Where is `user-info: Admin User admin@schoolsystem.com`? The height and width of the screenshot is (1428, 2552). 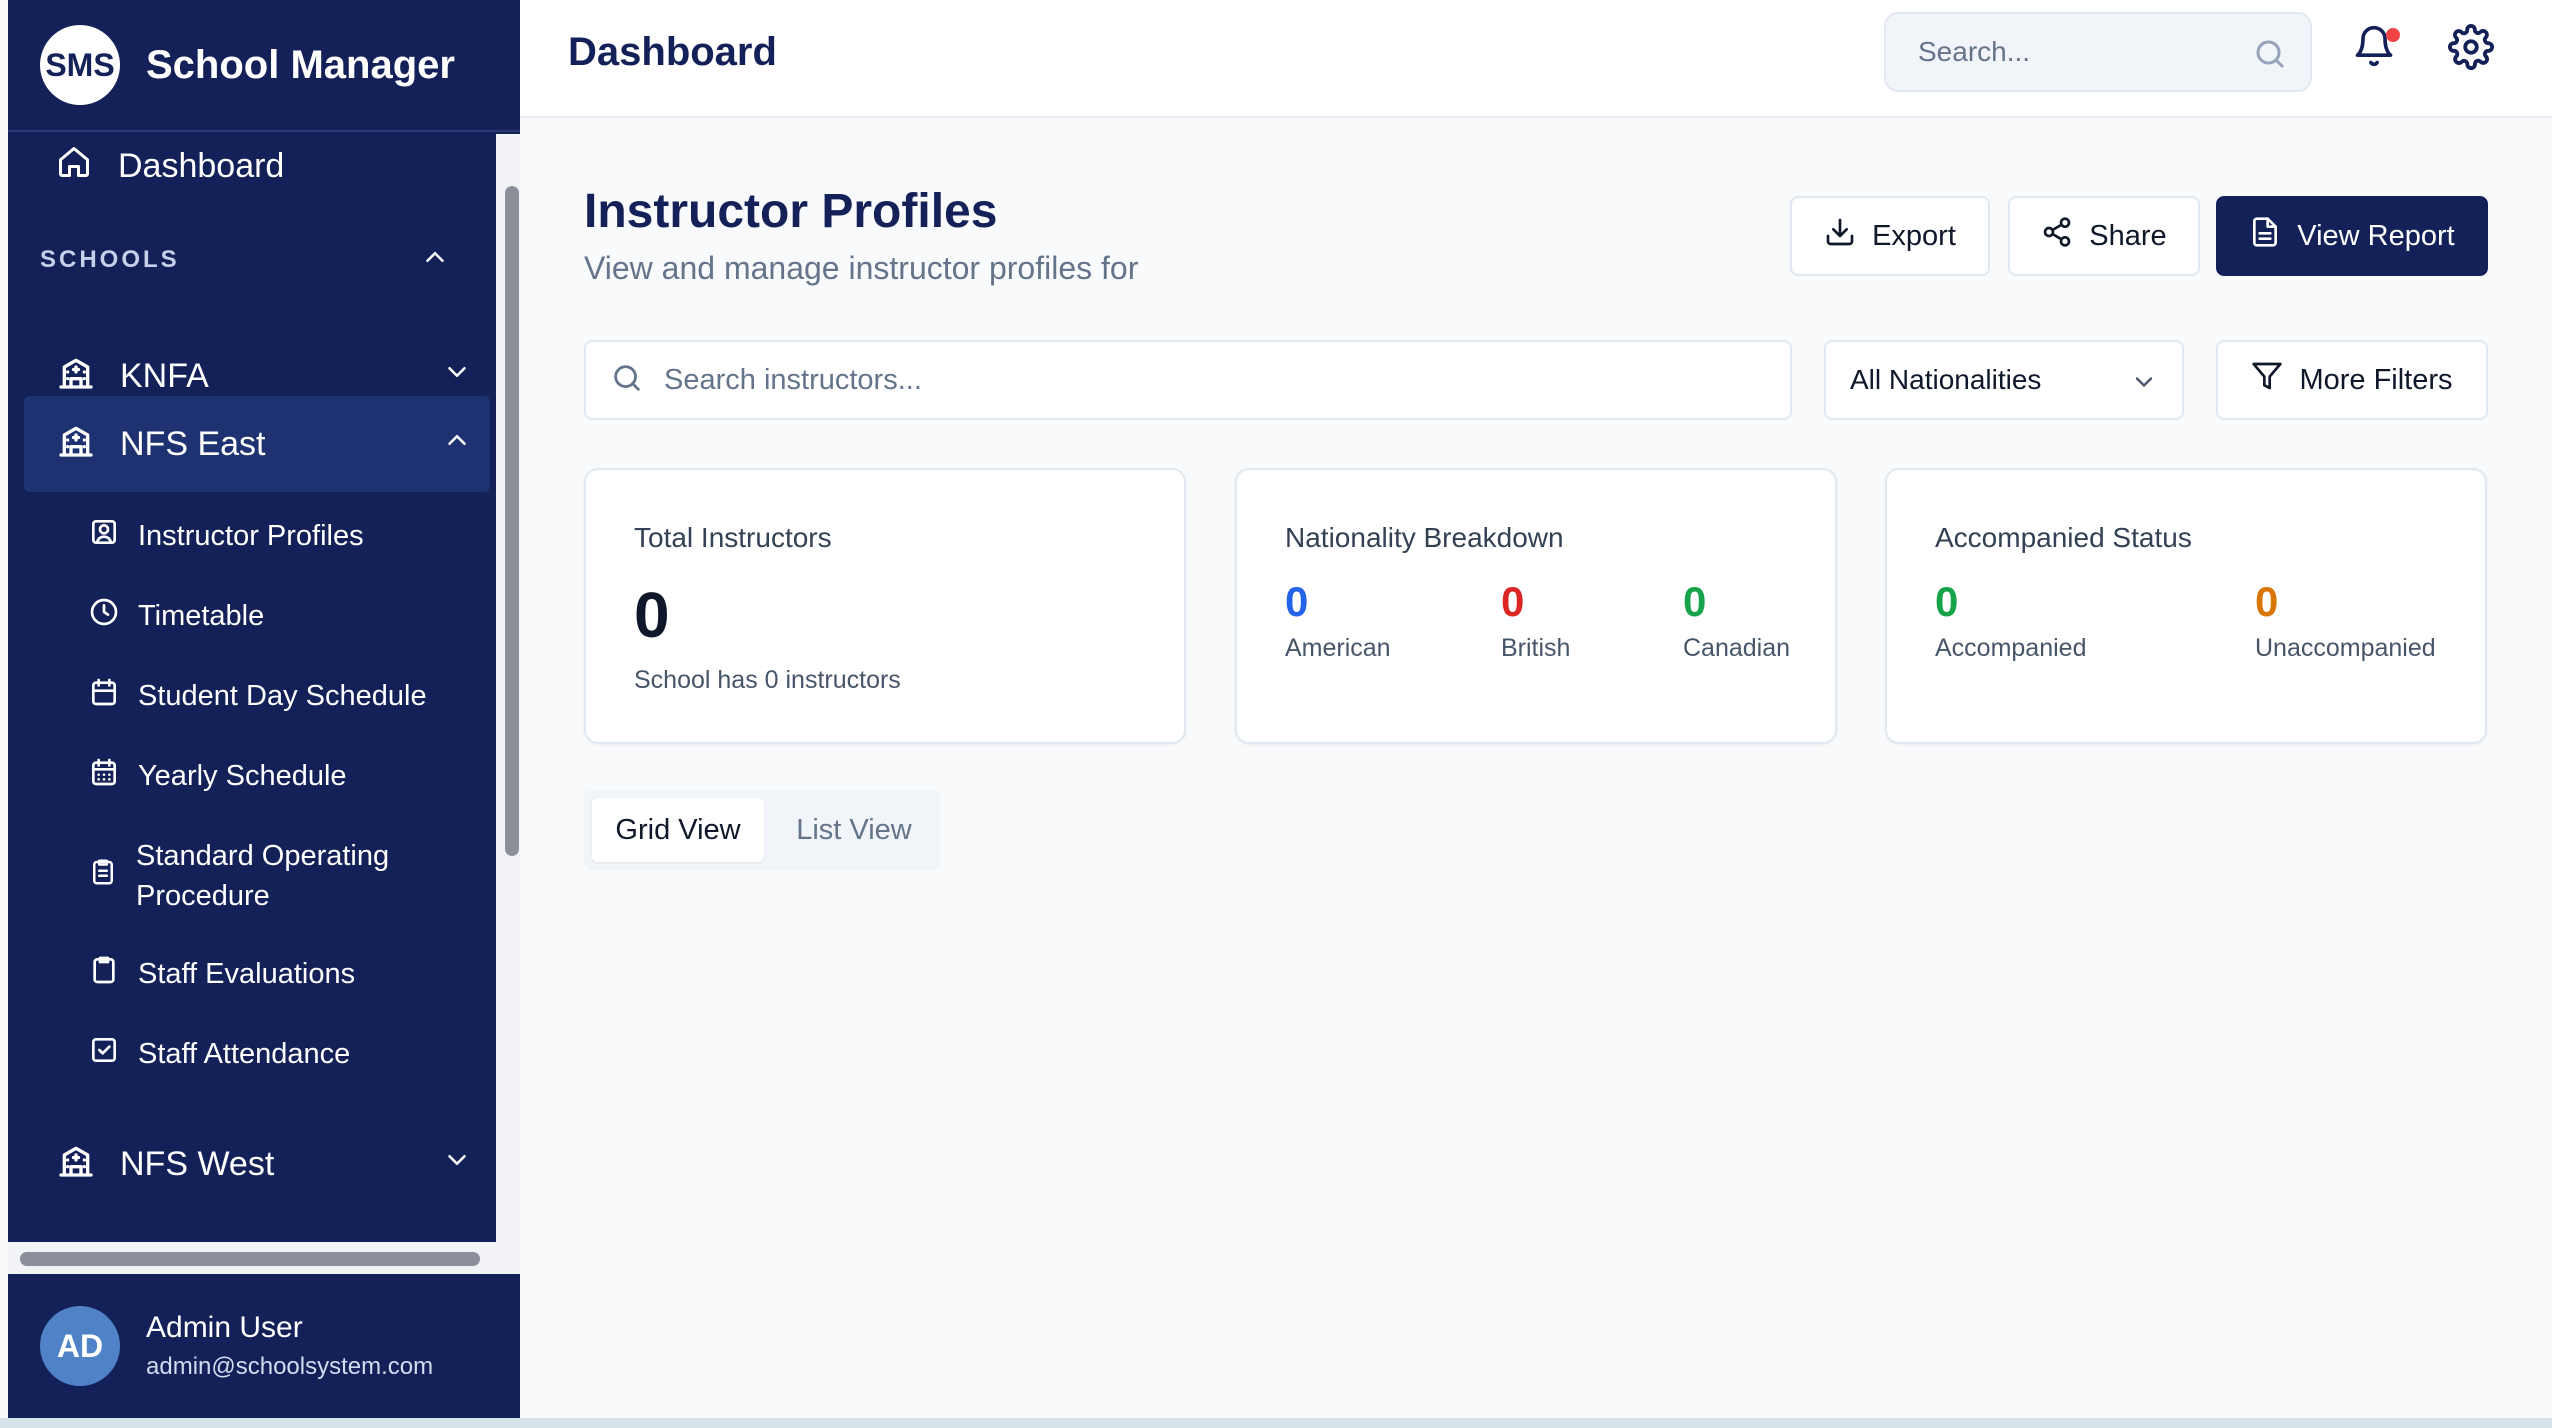 user-info: Admin User admin@schoolsystem.com is located at coordinates (289, 1346).